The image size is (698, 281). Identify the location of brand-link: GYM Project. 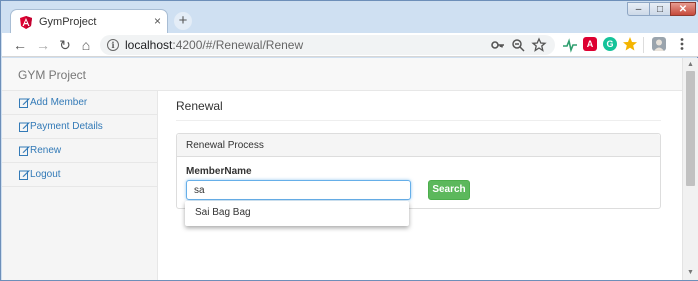
(52, 75).